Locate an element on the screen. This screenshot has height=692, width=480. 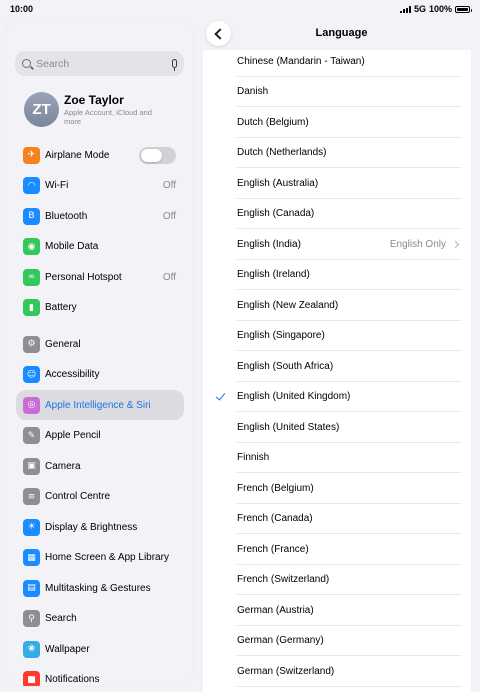
language-name: German (Austria) is located at coordinates (275, 610).